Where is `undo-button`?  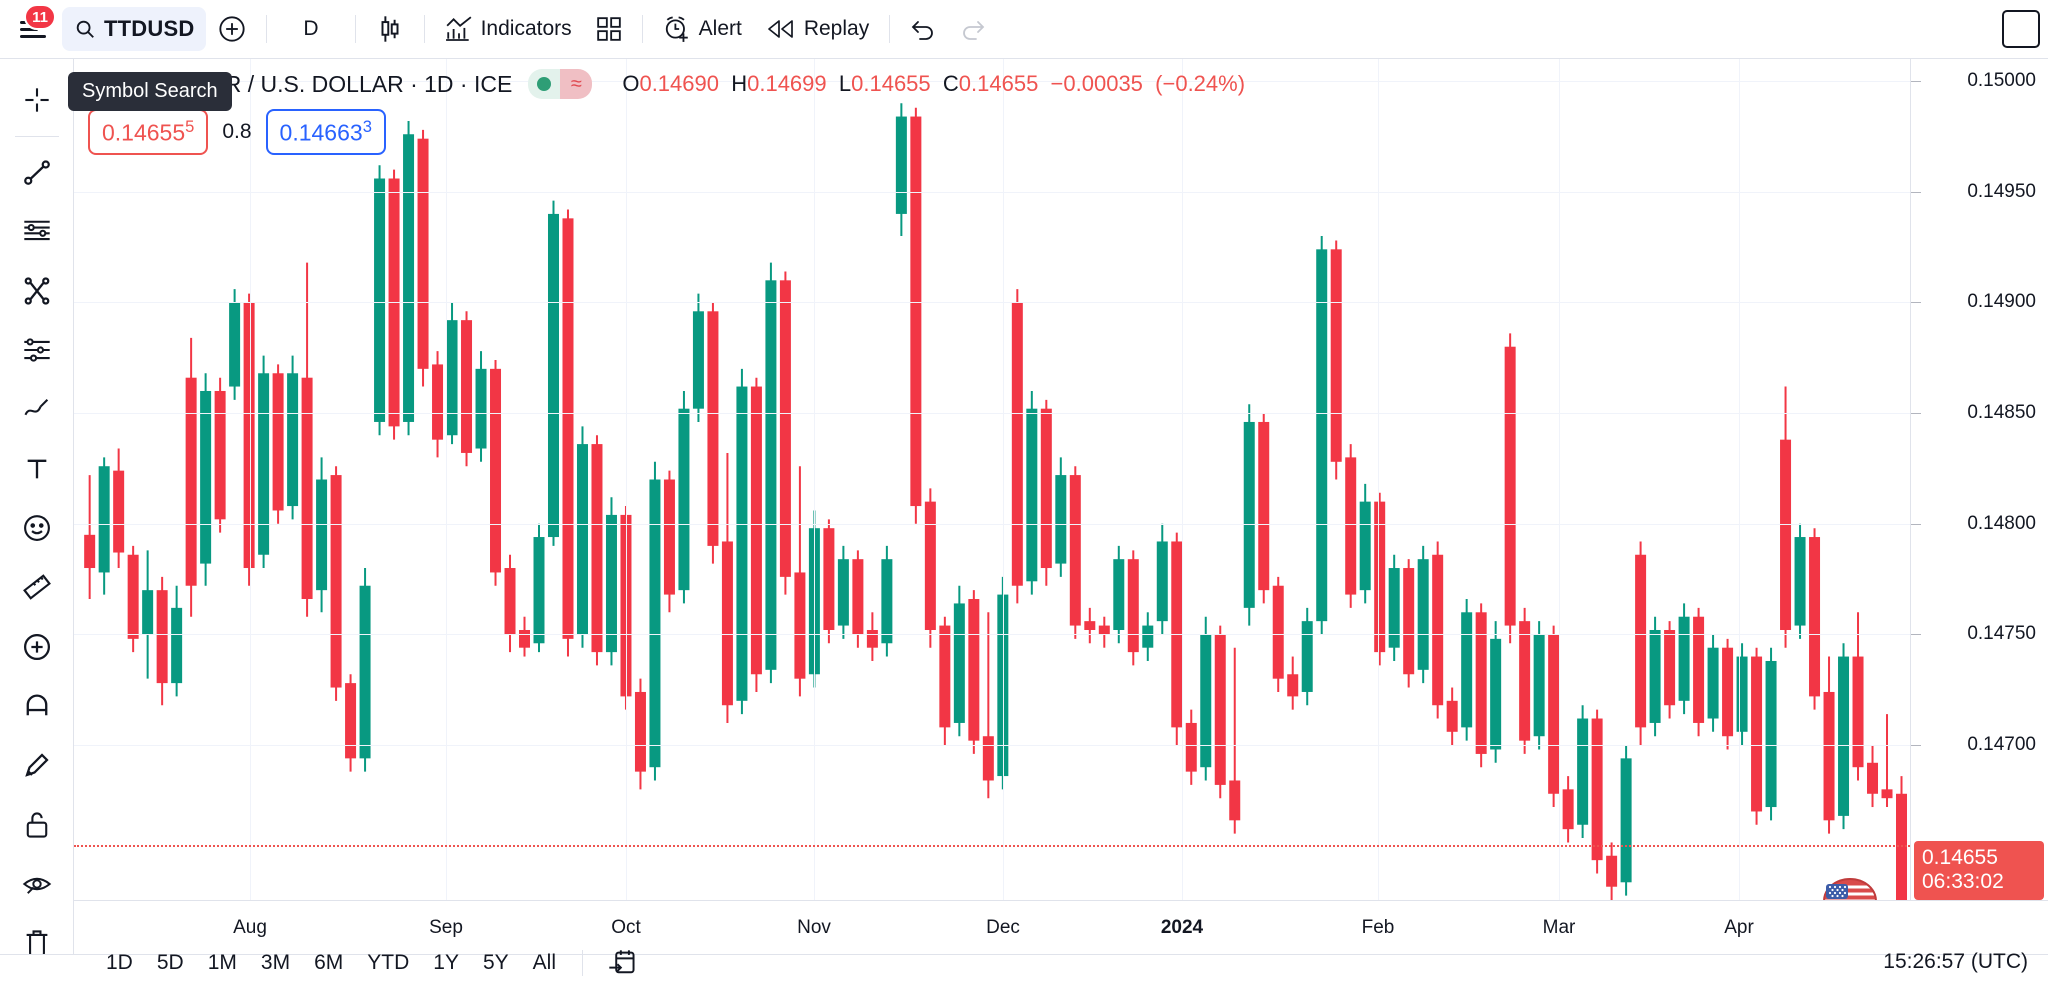 undo-button is located at coordinates (923, 29).